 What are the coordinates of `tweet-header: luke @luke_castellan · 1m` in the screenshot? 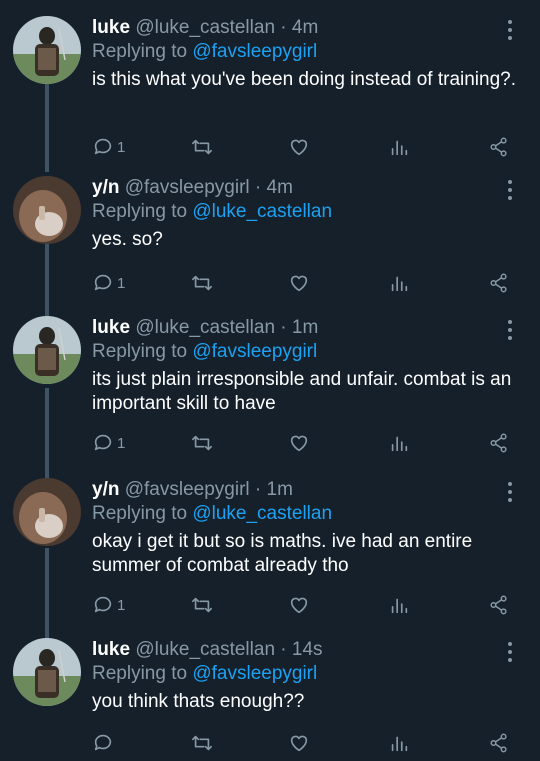 It's located at (205, 327).